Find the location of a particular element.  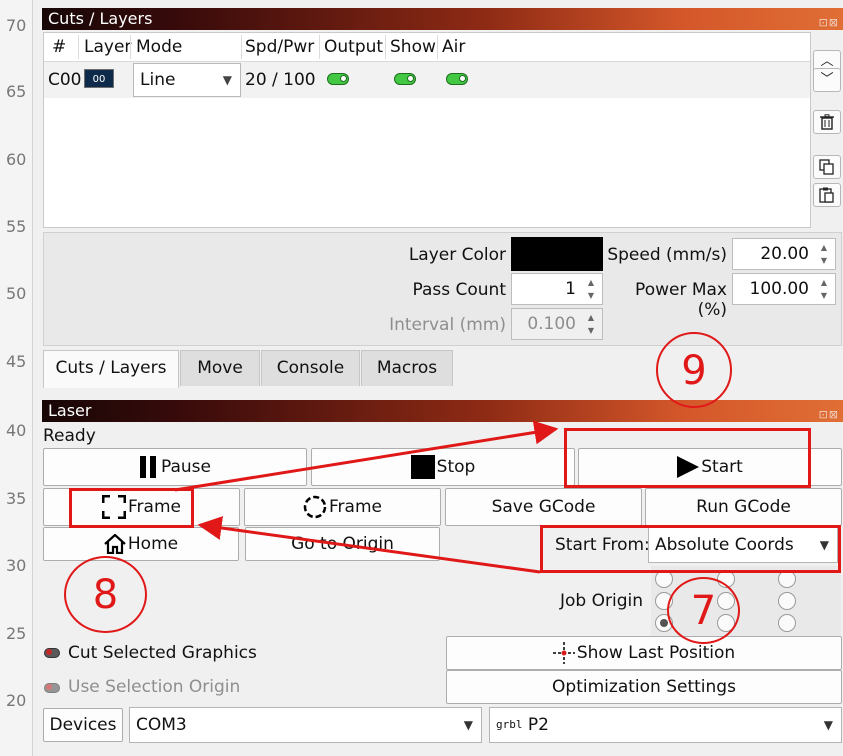

annotation-circle-7: 7 is located at coordinates (703, 610).